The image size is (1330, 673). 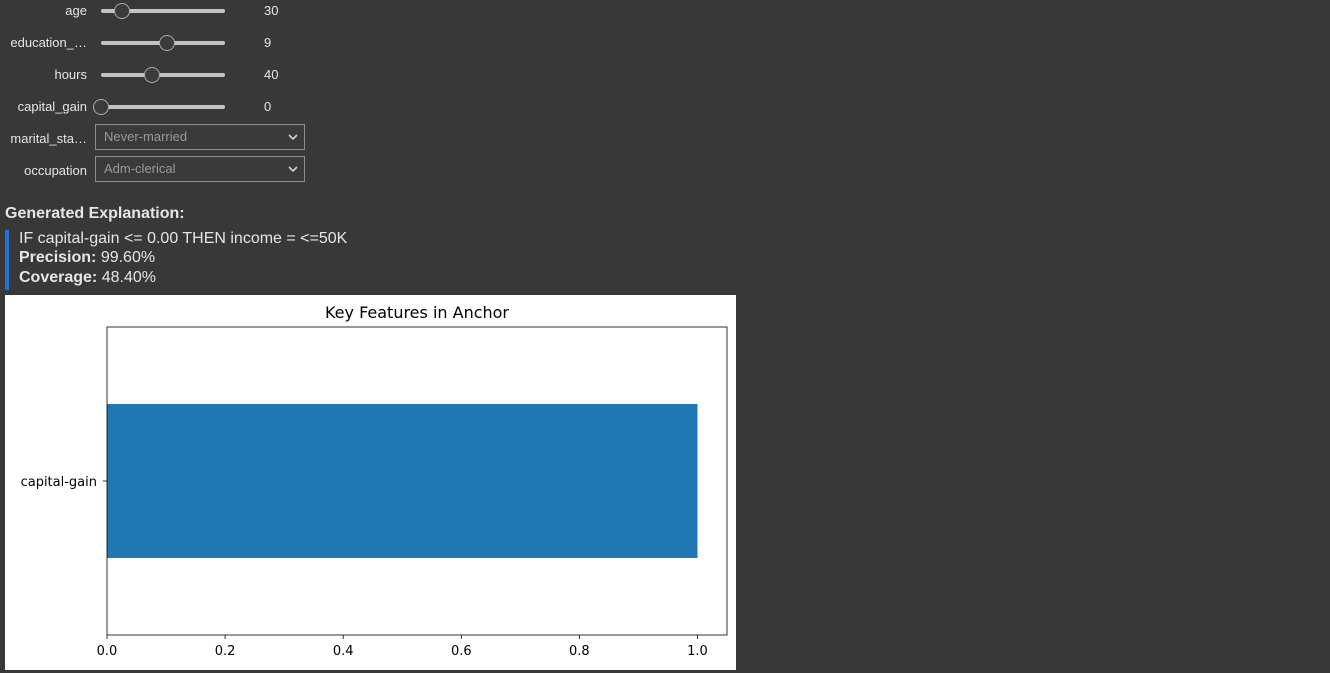 I want to click on coverage-label: Coverage:, so click(x=58, y=277).